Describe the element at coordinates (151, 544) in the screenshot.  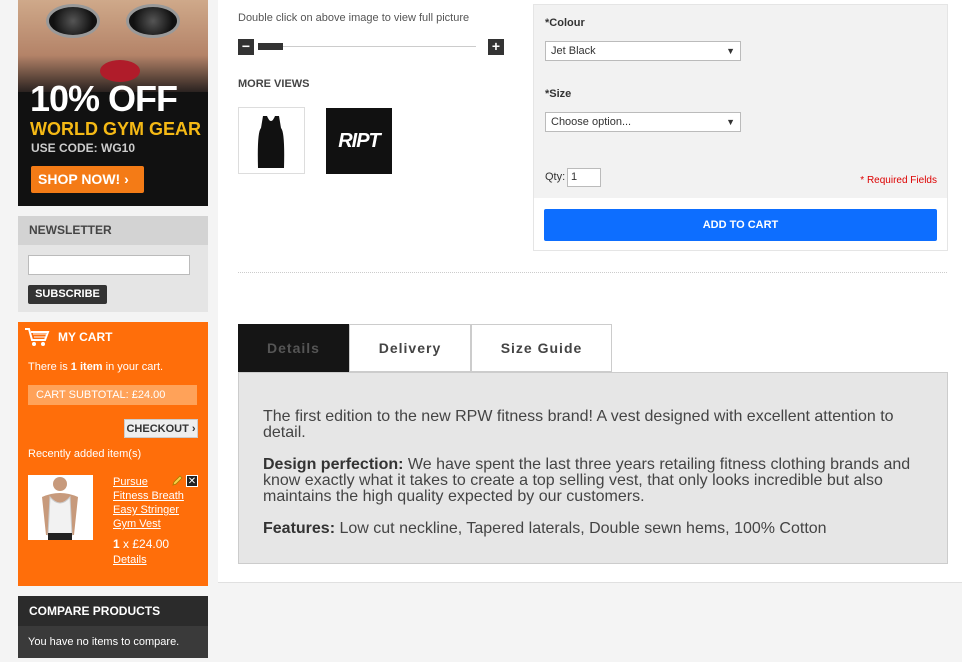
I see `cart-item-price: £24.00` at that location.